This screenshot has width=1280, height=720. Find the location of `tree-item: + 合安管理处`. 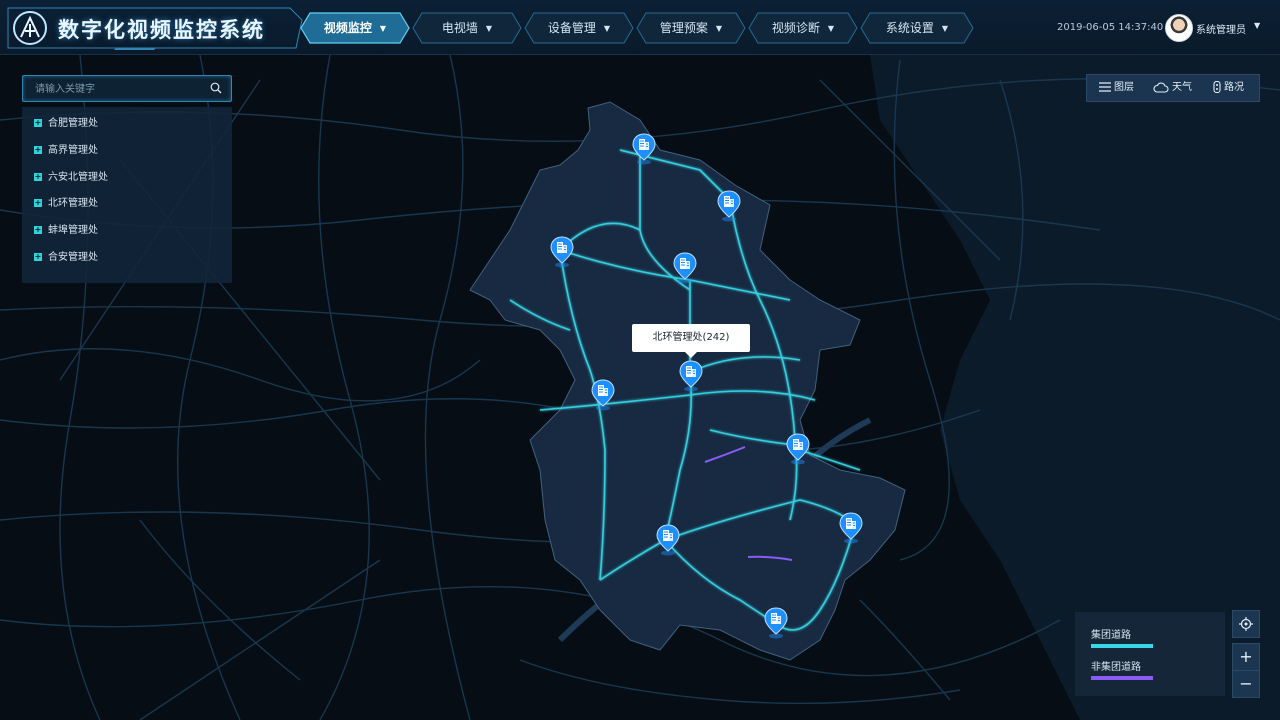

tree-item: + 合安管理处 is located at coordinates (66, 258).